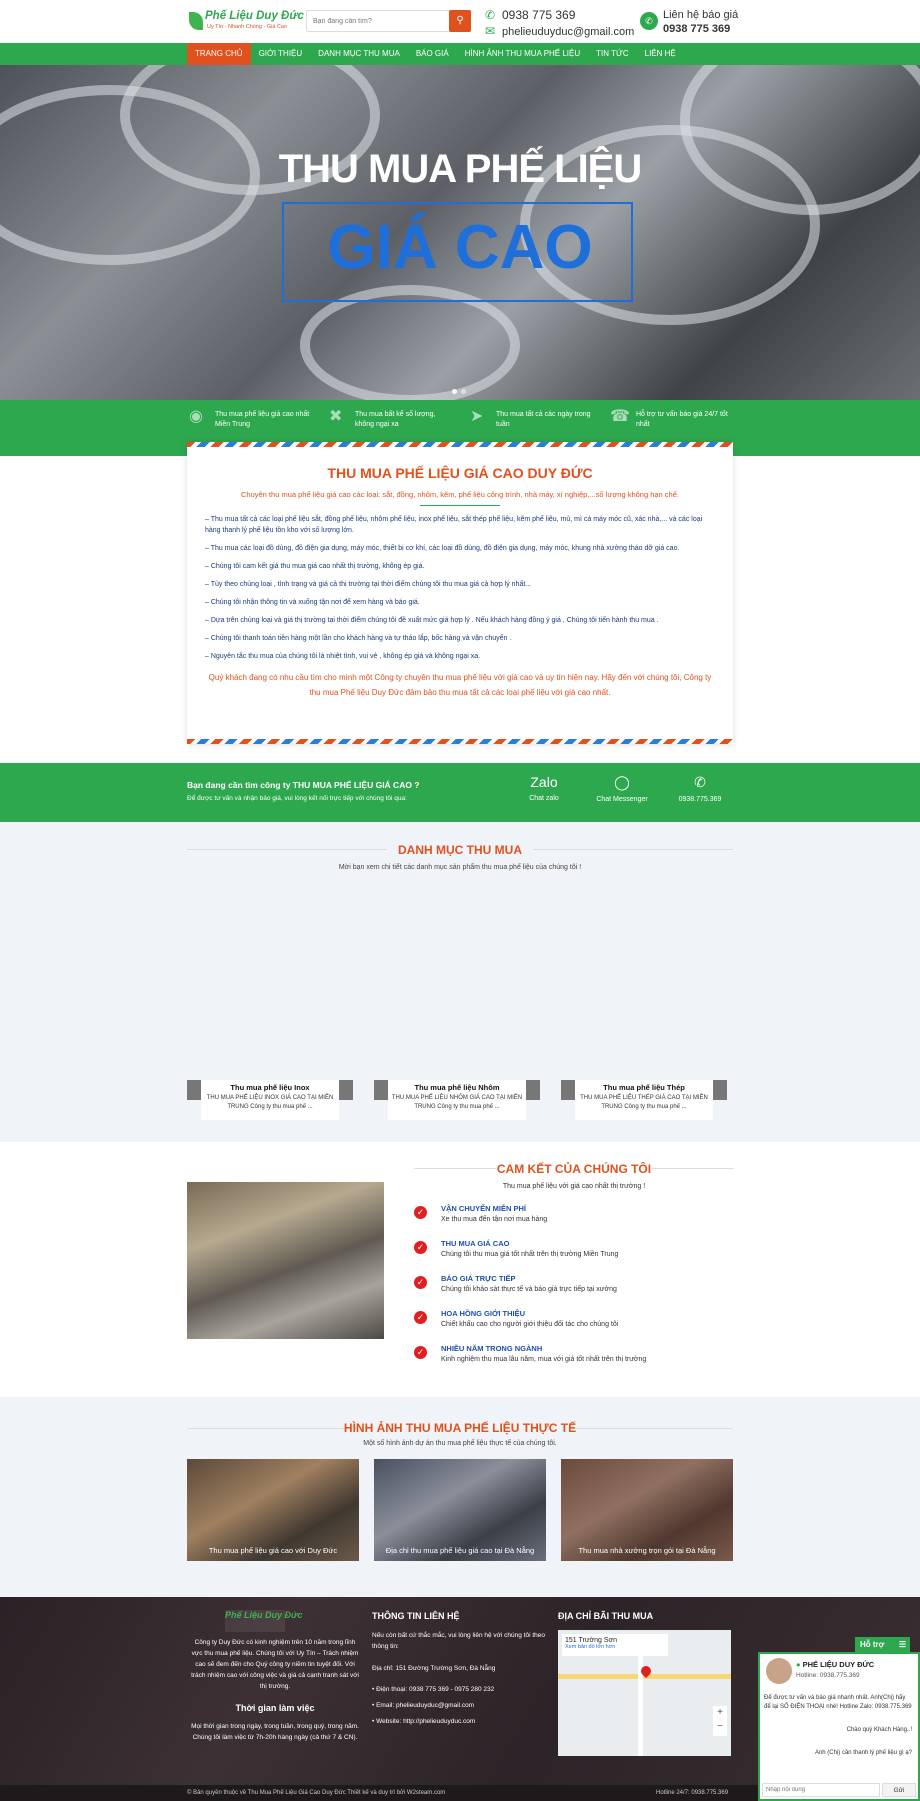  I want to click on footer-hotline: Hotline 24/7: 0938.775.369, so click(692, 1793).